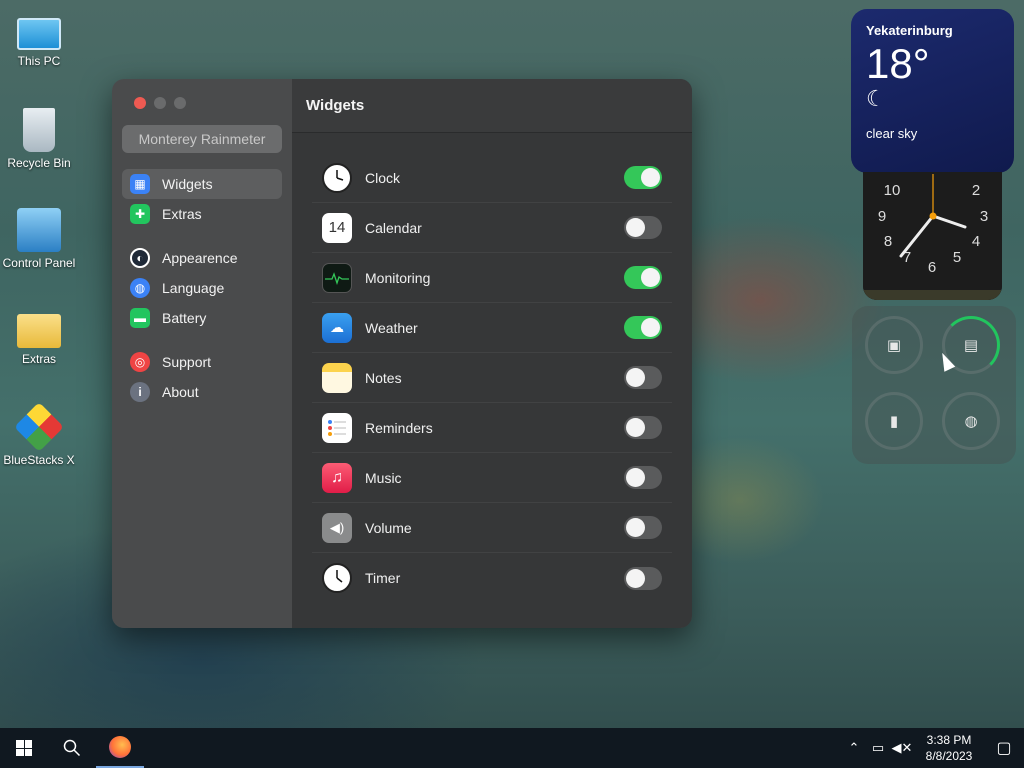 The width and height of the screenshot is (1024, 768). I want to click on clock-icon, so click(337, 177).